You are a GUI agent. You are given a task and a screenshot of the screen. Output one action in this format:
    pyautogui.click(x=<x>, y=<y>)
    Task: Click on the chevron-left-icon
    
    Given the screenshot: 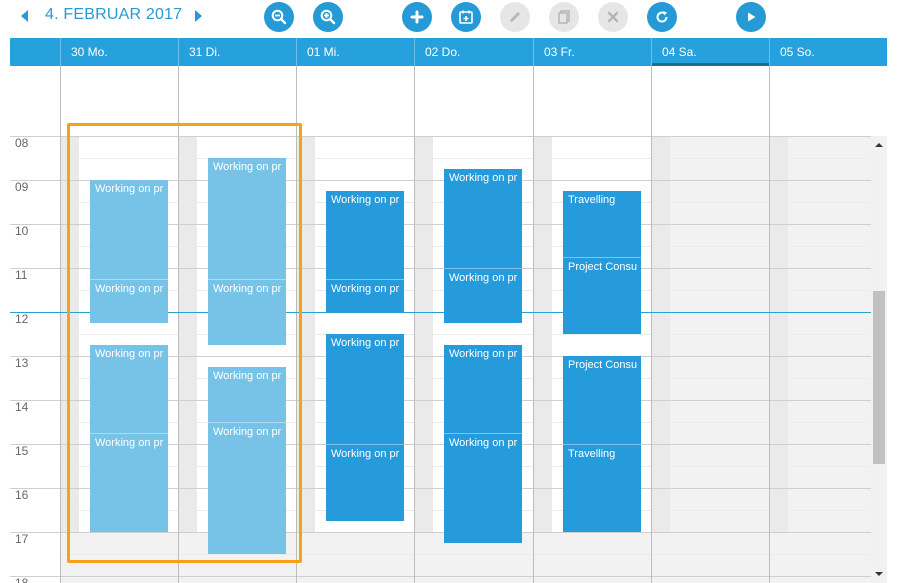 What is the action you would take?
    pyautogui.click(x=25, y=16)
    